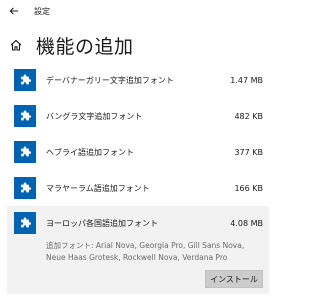 The width and height of the screenshot is (320, 300). What do you see at coordinates (42, 11) in the screenshot?
I see `window-title: 設定` at bounding box center [42, 11].